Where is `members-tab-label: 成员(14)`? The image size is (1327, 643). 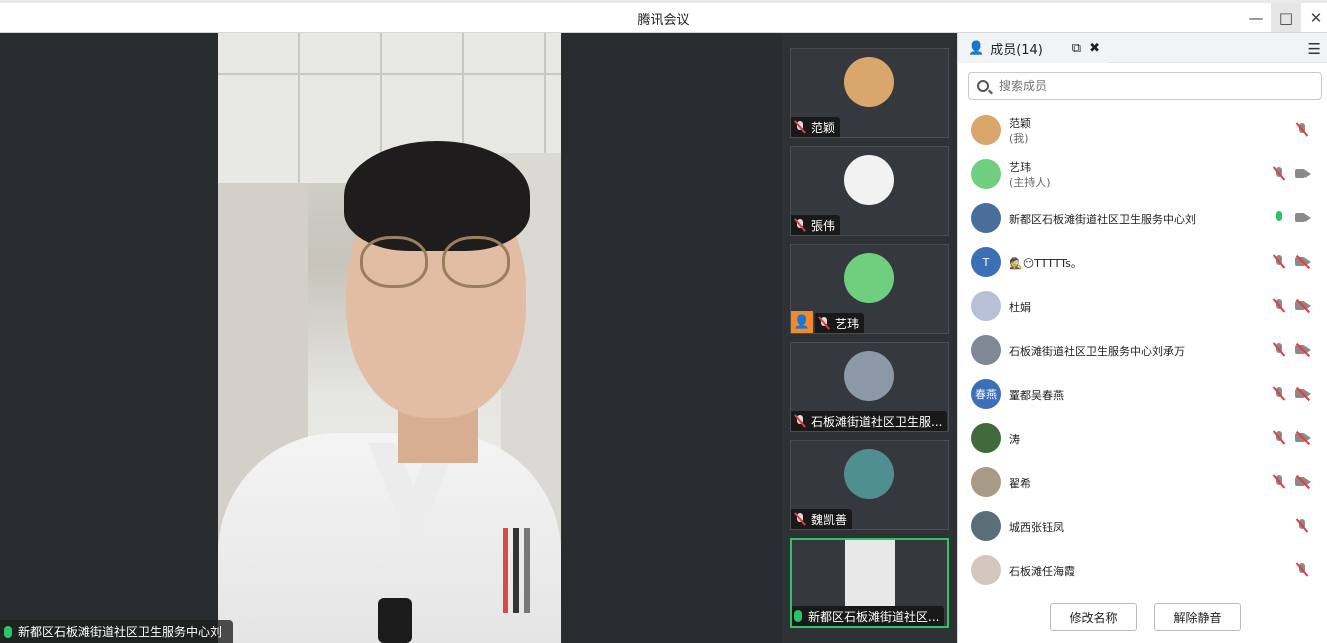 members-tab-label: 成员(14) is located at coordinates (1016, 50).